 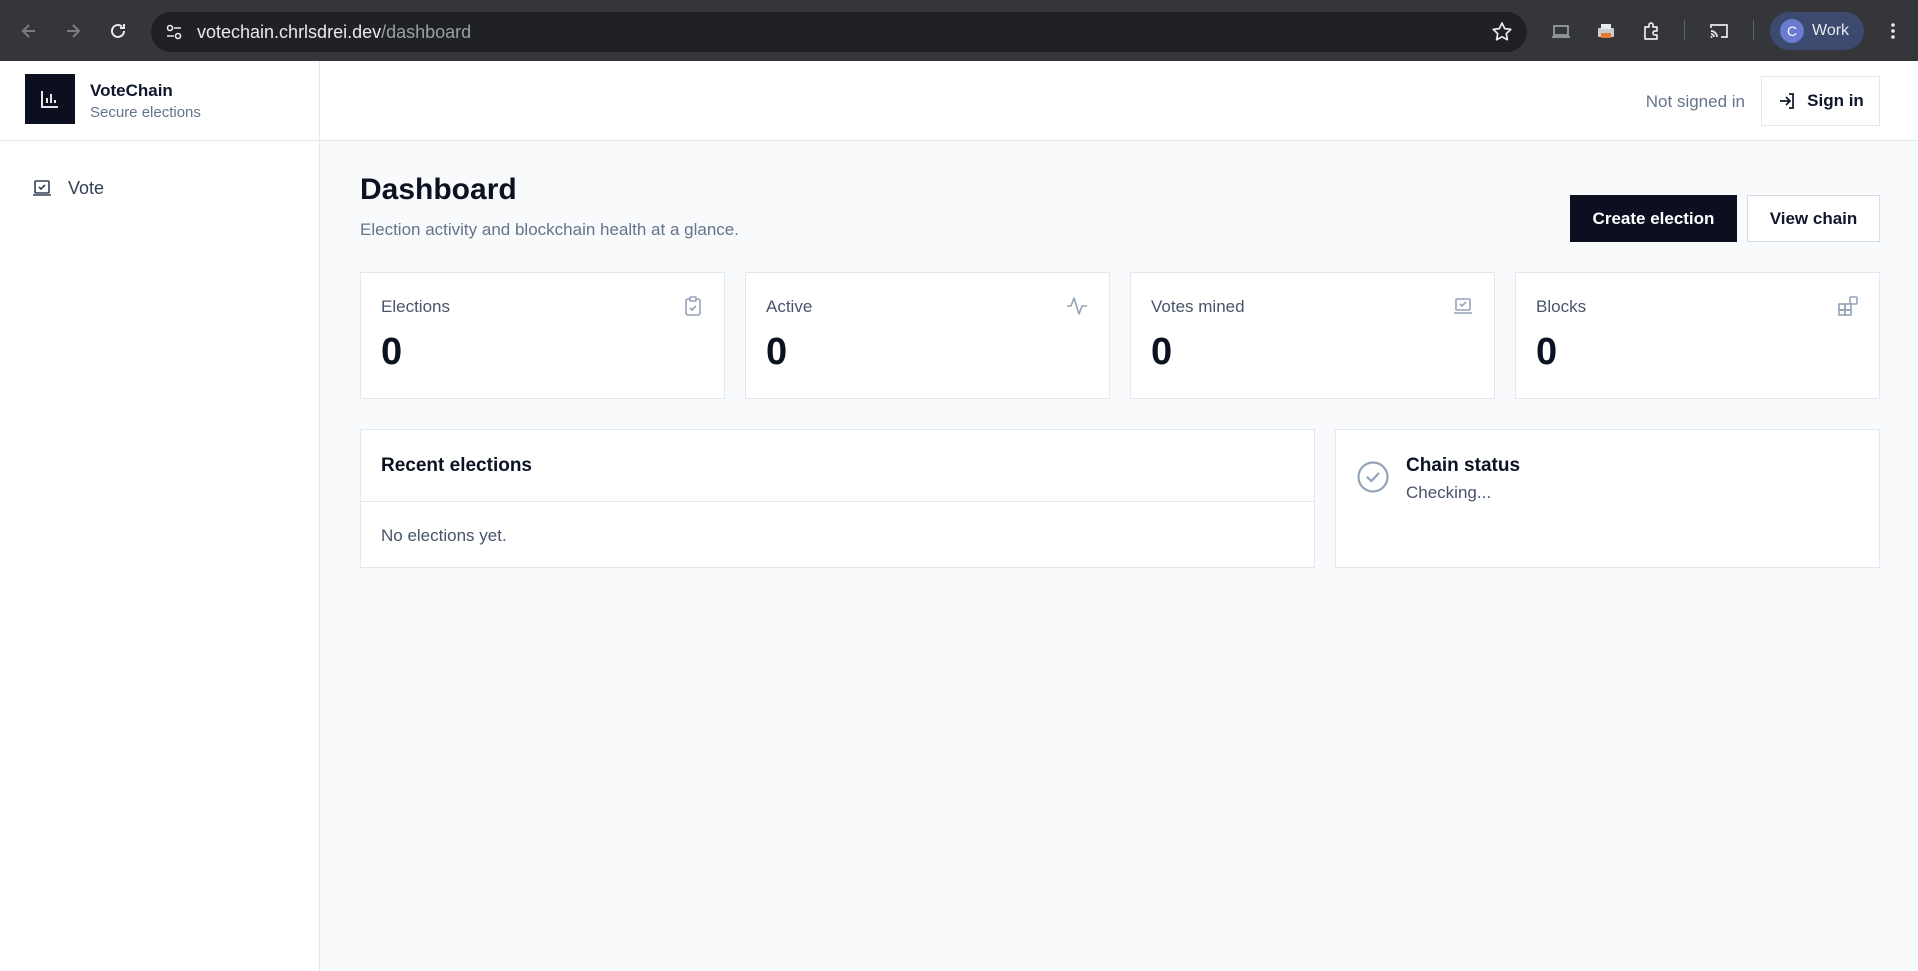 I want to click on browser-toolbar: votechain.chrlsdrei.dev/dashboard C Work, so click(x=959, y=30).